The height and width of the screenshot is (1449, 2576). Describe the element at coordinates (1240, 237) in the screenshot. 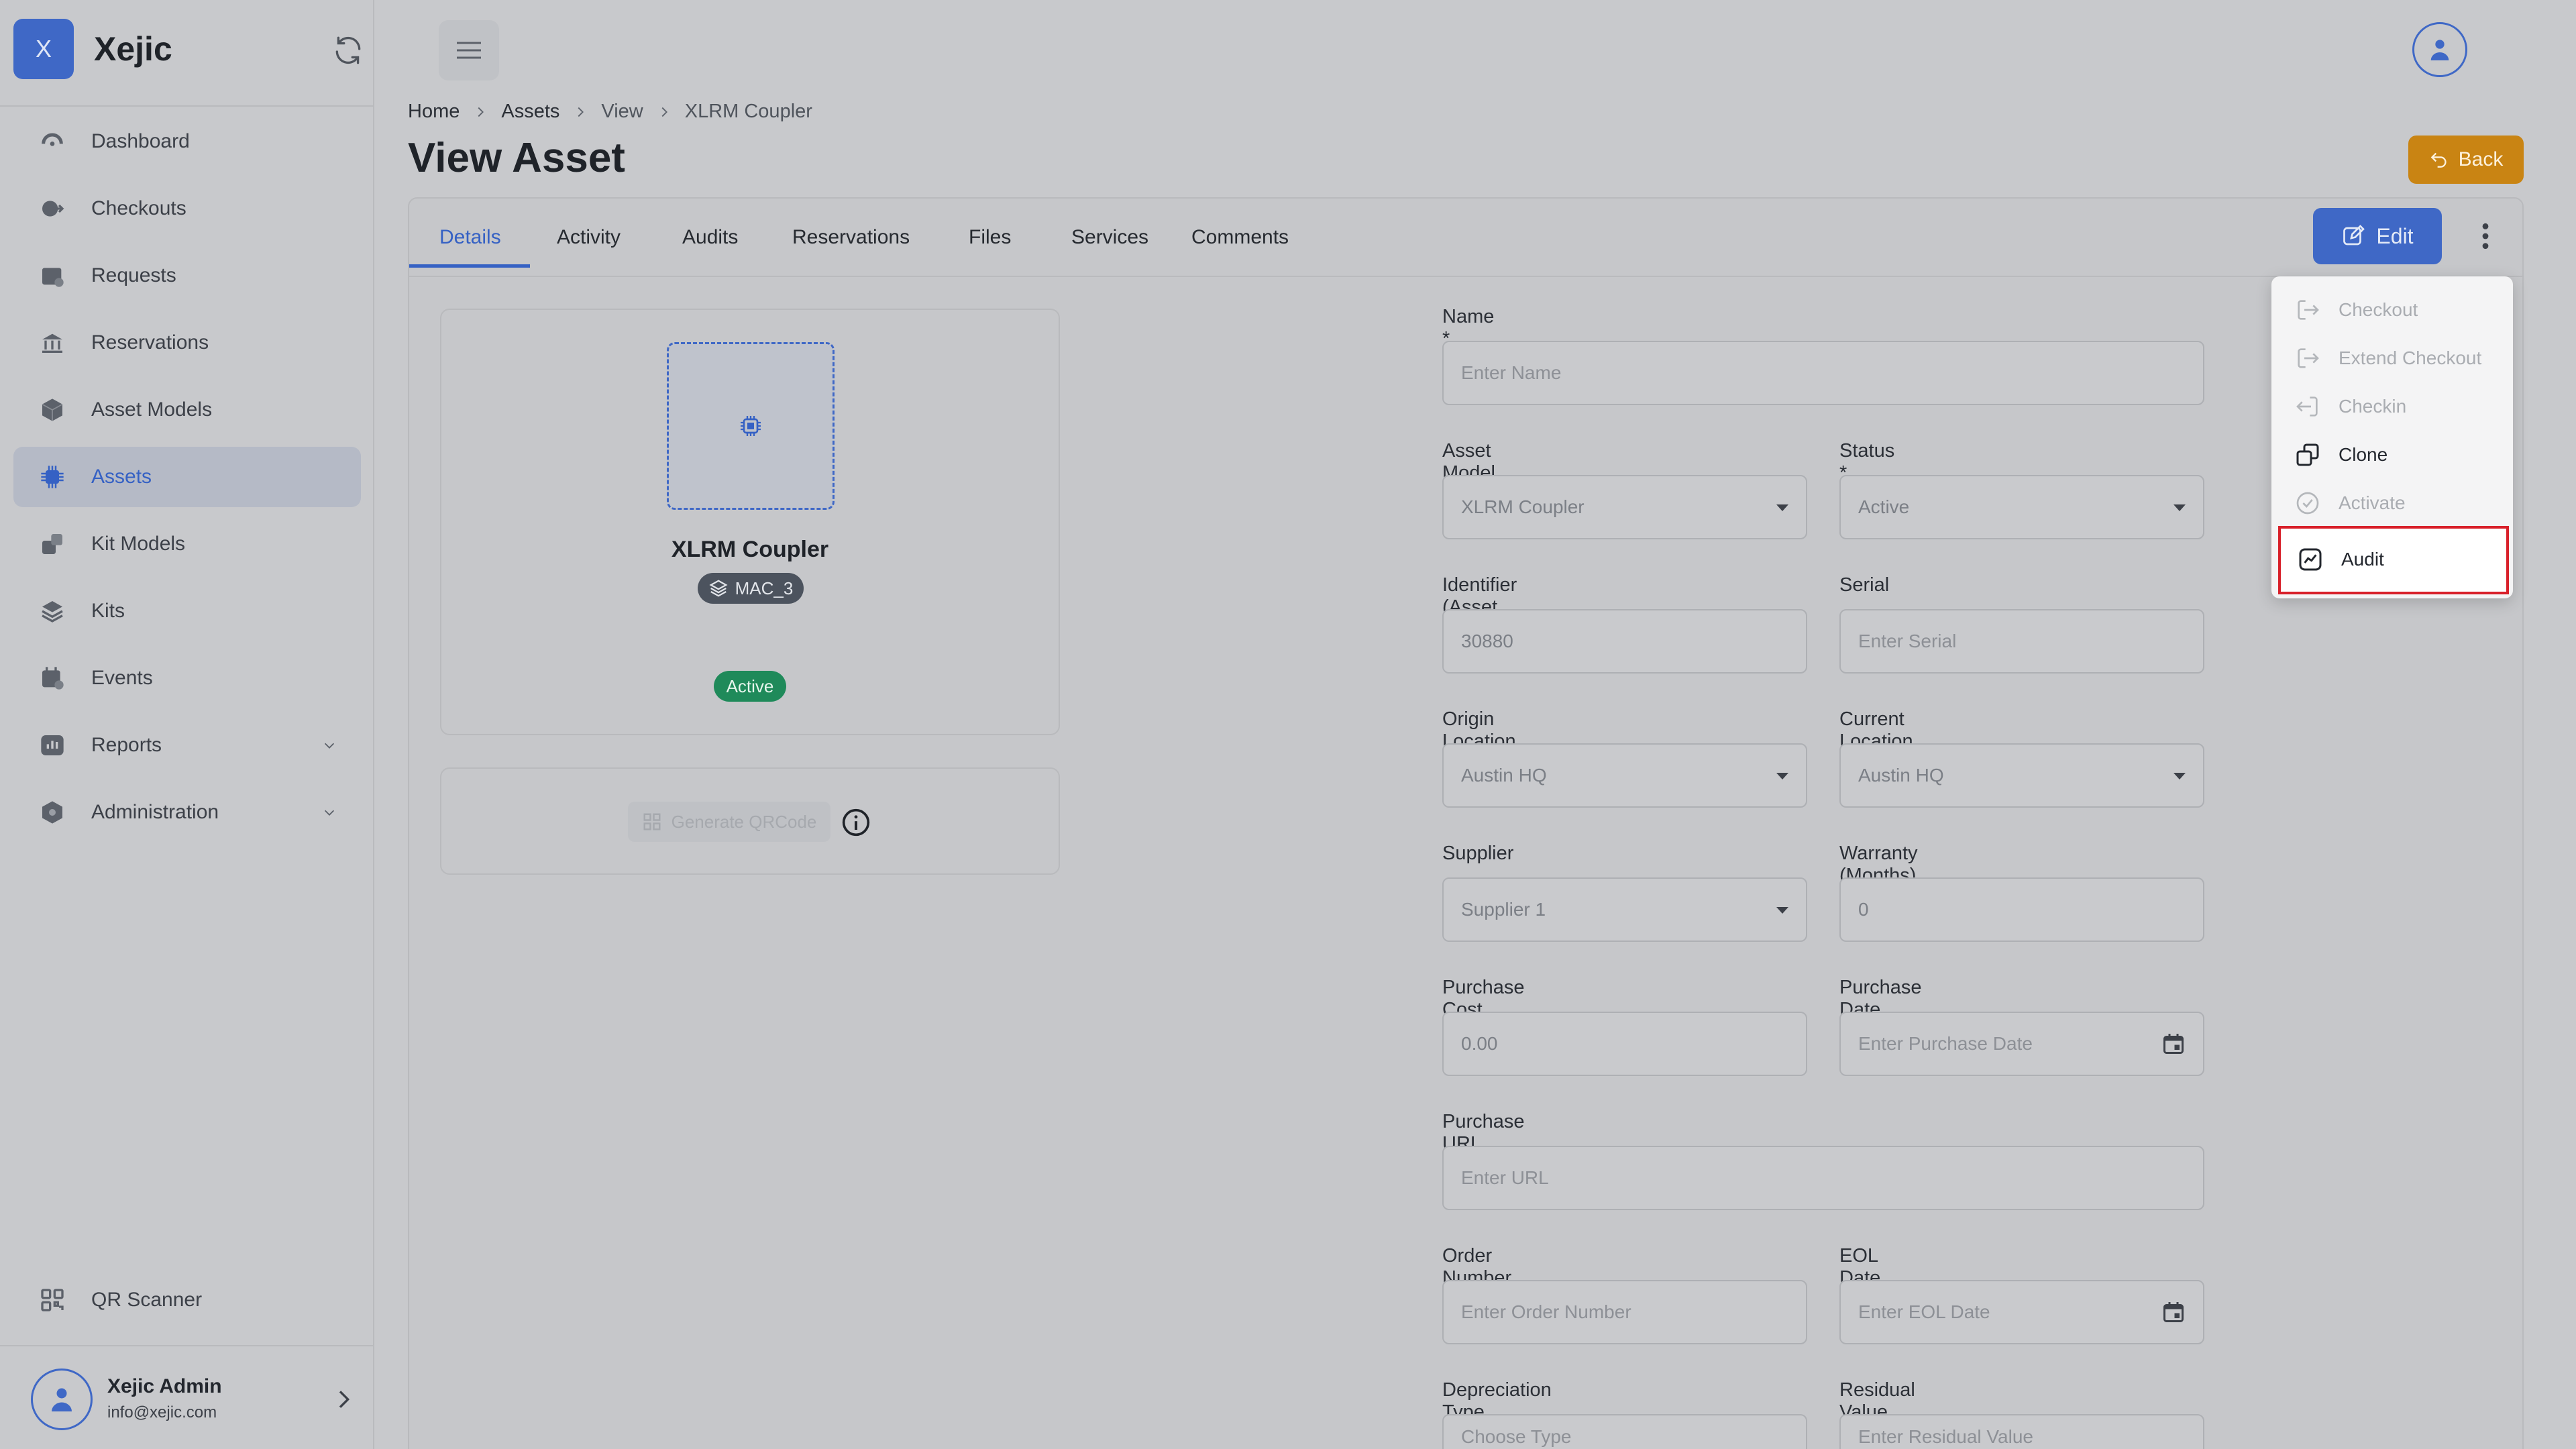

I see `tab-comments: Comments` at that location.